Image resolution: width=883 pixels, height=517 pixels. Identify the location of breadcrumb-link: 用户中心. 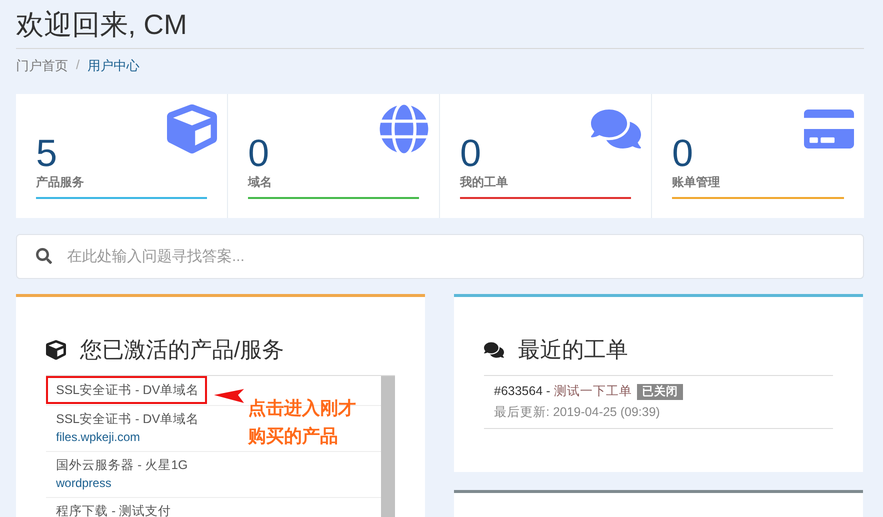
(114, 66).